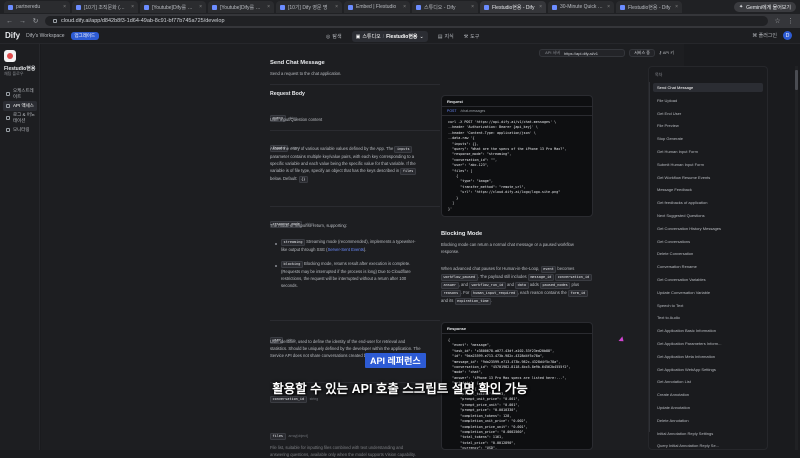  I want to click on tab-favicon-icon, so click(78, 7).